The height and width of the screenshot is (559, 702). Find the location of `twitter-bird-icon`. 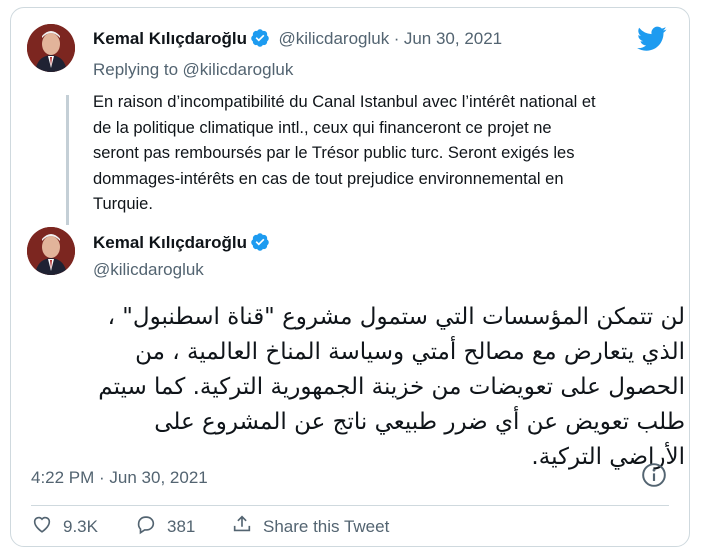

twitter-bird-icon is located at coordinates (652, 41).